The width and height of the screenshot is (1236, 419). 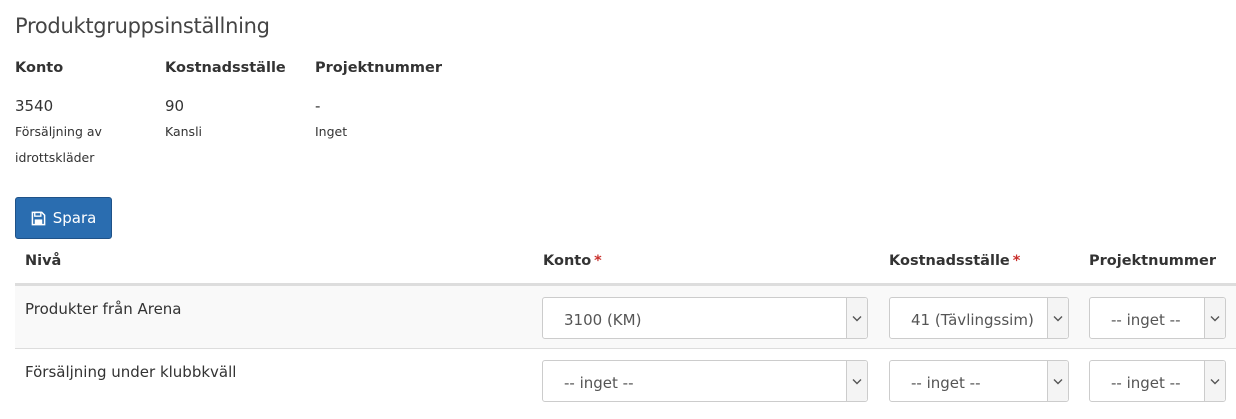 What do you see at coordinates (705, 318) in the screenshot?
I see `konto-select: 3100 (KM)` at bounding box center [705, 318].